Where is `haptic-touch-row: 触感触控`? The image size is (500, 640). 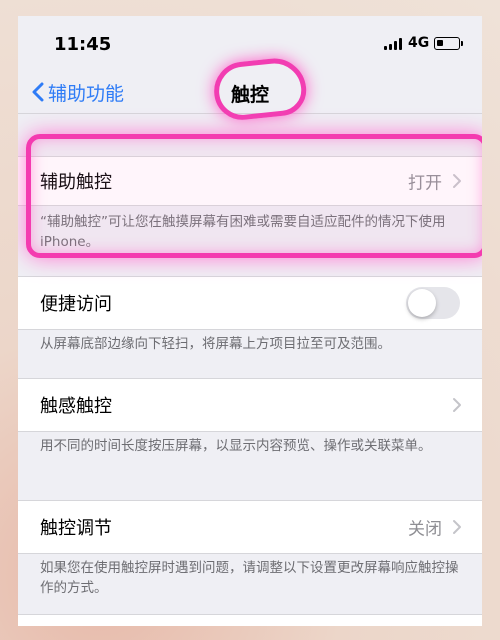 haptic-touch-row: 触感触控 is located at coordinates (250, 405).